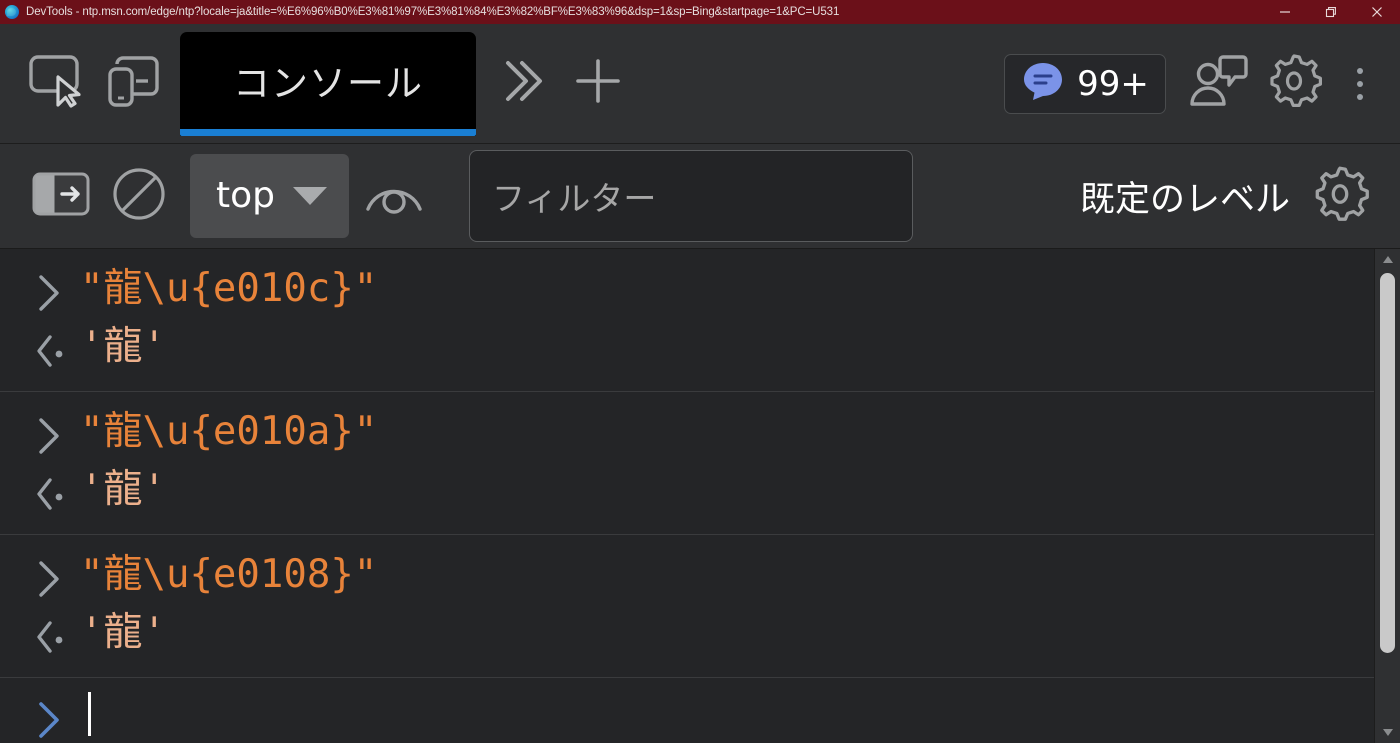 This screenshot has height=743, width=1400. I want to click on inspect-element-icon, so click(58, 83).